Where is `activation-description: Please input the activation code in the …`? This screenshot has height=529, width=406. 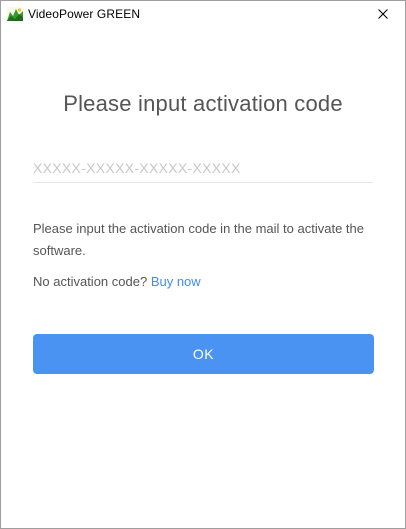 activation-description: Please input the activation code in the … is located at coordinates (198, 239).